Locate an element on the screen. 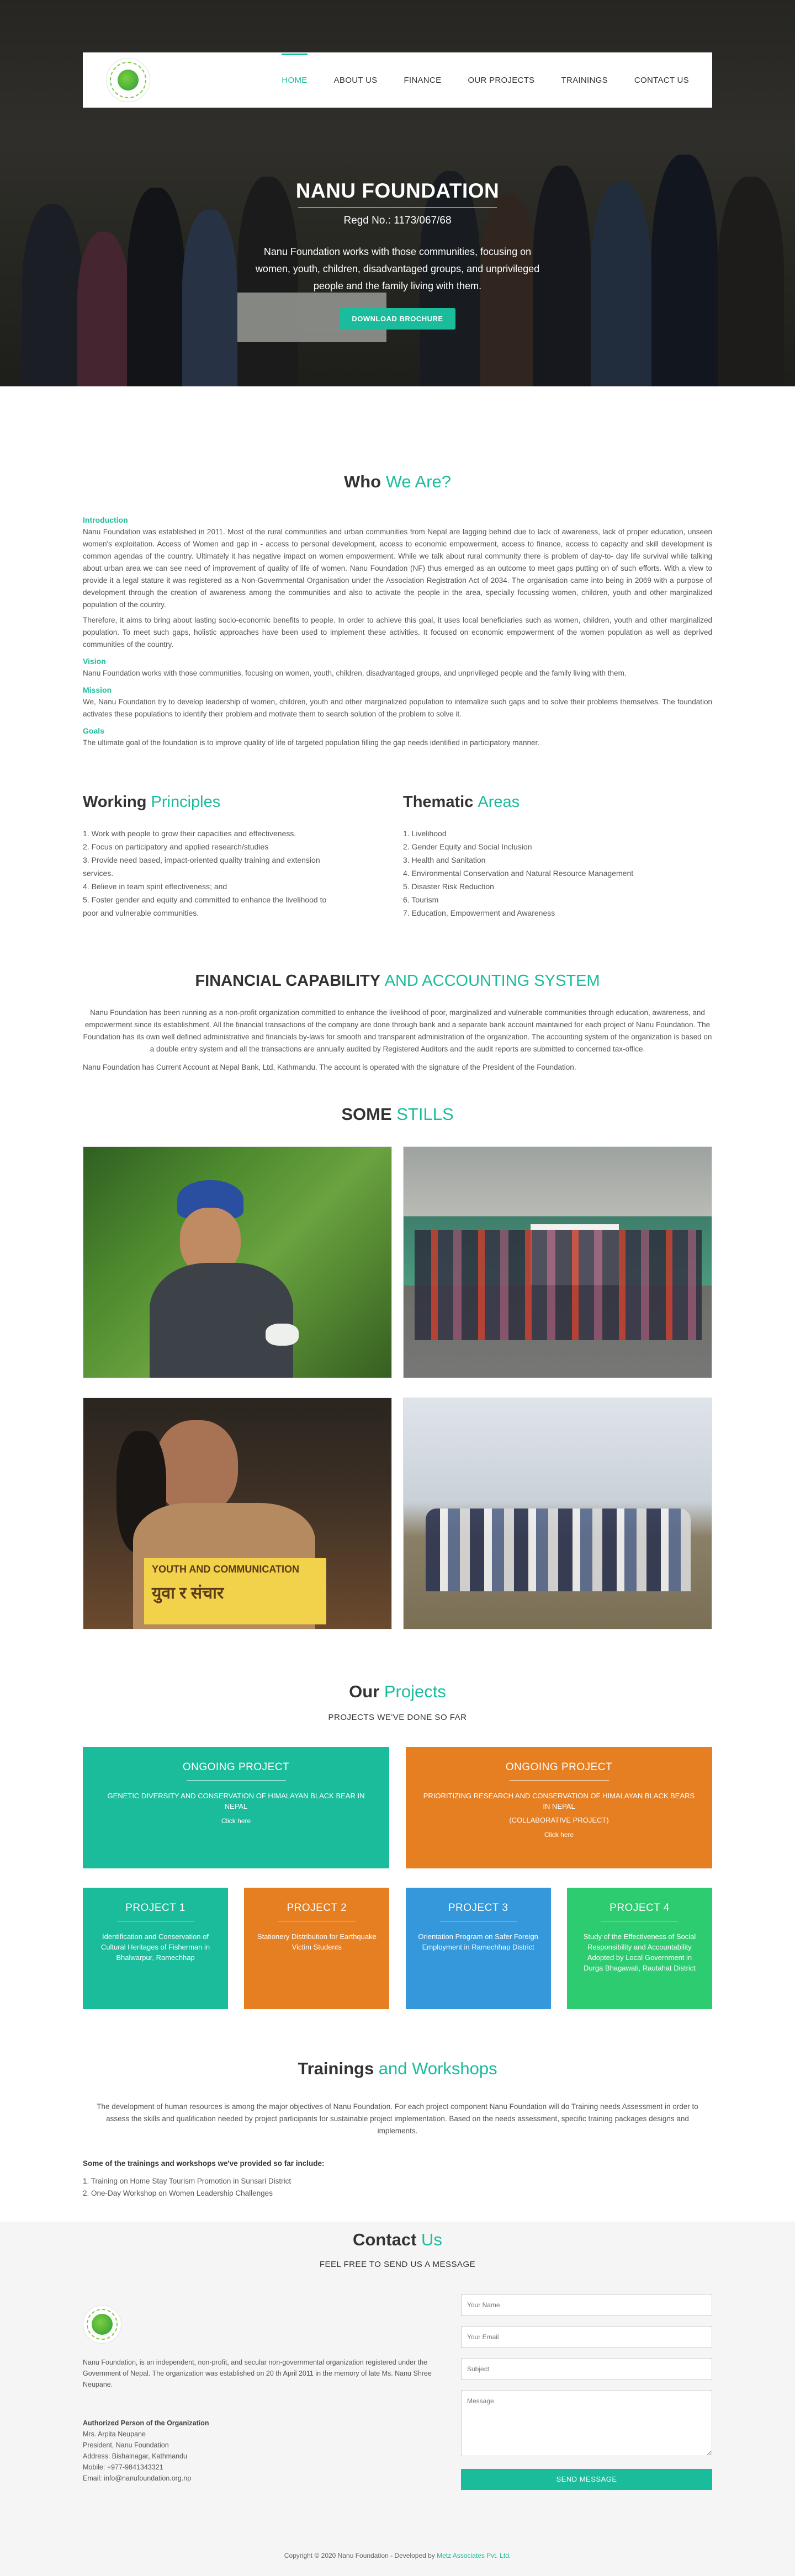  message-textarea is located at coordinates (587, 2423).